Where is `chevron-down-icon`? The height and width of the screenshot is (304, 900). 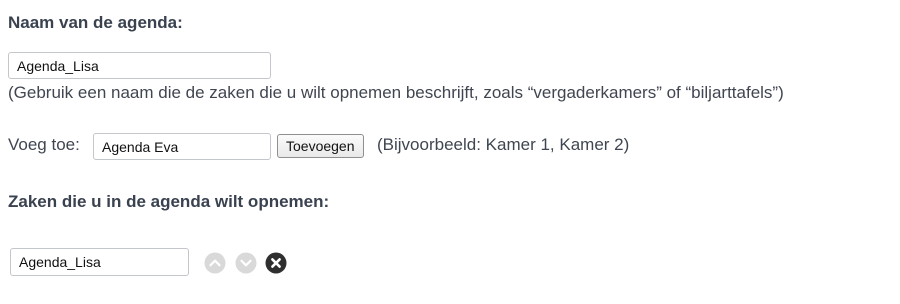
chevron-down-icon is located at coordinates (246, 263).